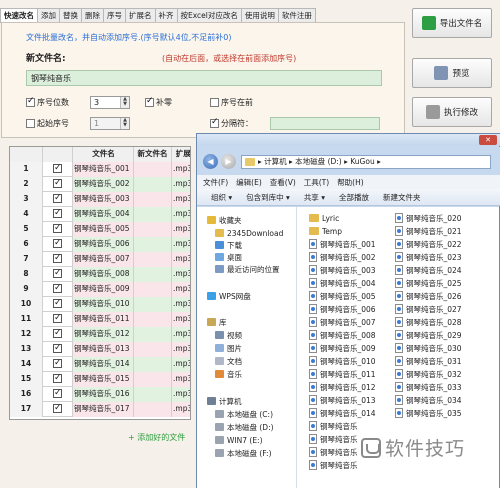  I want to click on folder-item: Temp, so click(325, 231).